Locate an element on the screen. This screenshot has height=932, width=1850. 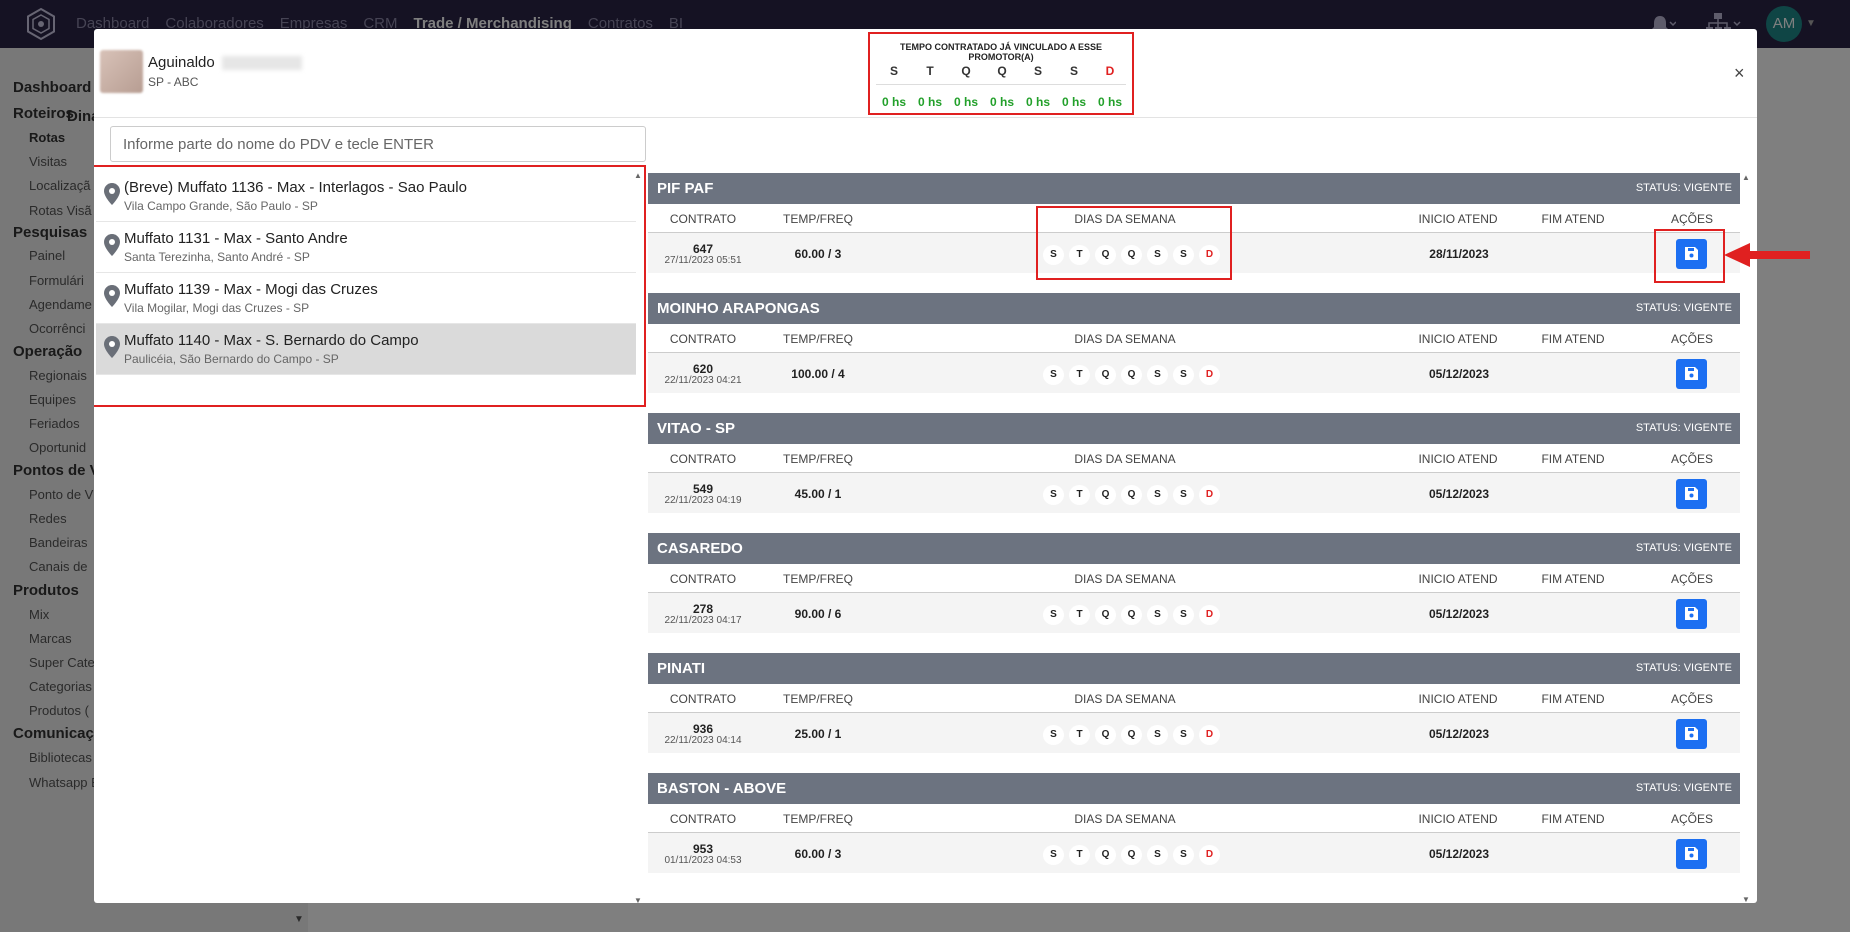
col-header-start: INICIO ATEND is located at coordinates (1458, 339).